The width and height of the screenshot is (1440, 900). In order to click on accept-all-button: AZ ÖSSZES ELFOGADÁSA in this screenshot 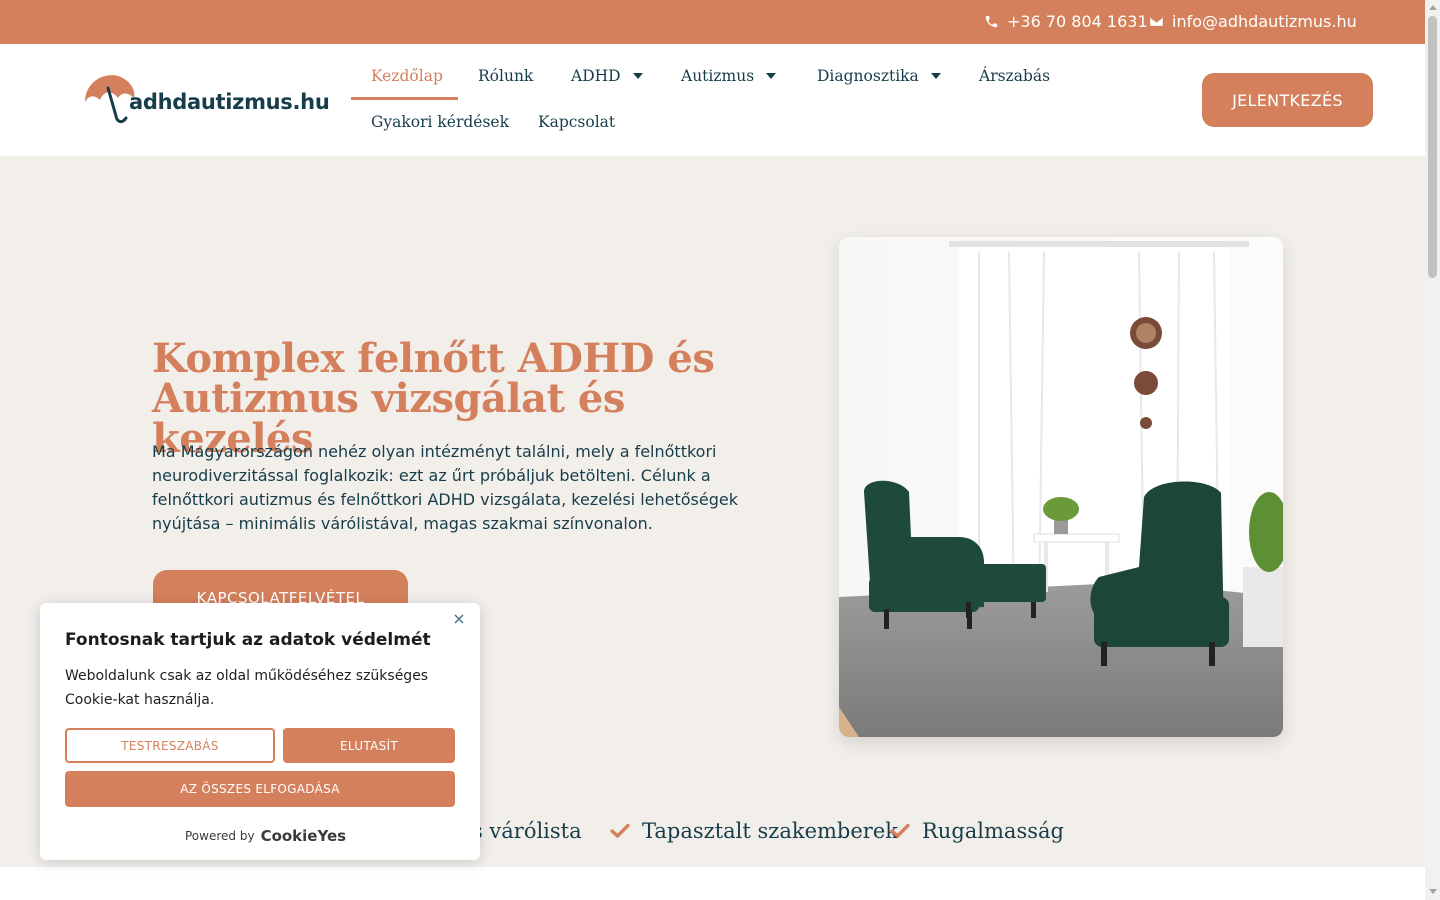, I will do `click(260, 789)`.